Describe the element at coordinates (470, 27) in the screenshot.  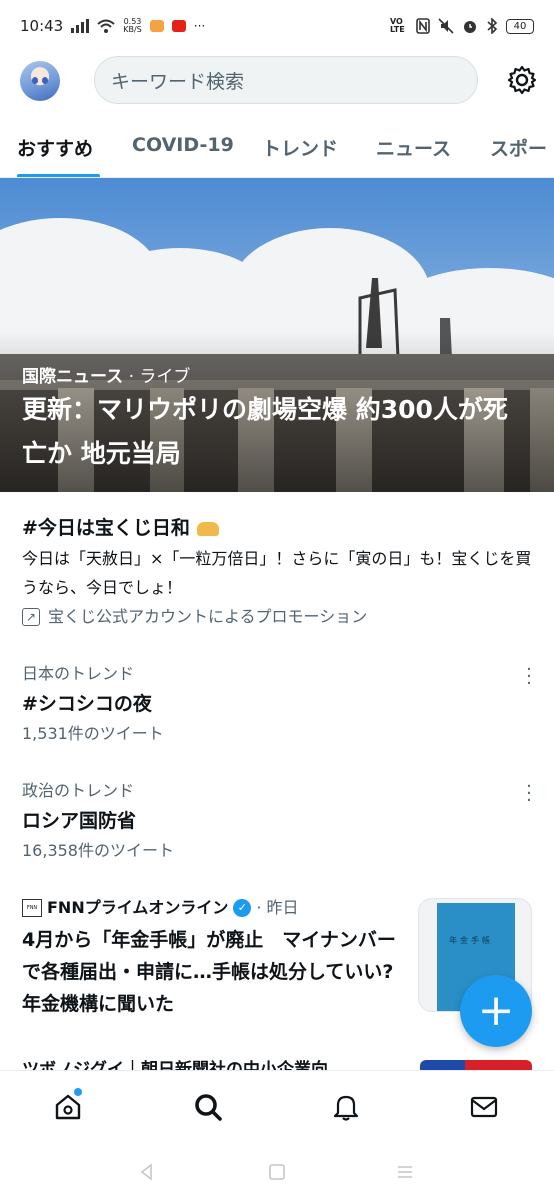
I see `alarm-icon` at that location.